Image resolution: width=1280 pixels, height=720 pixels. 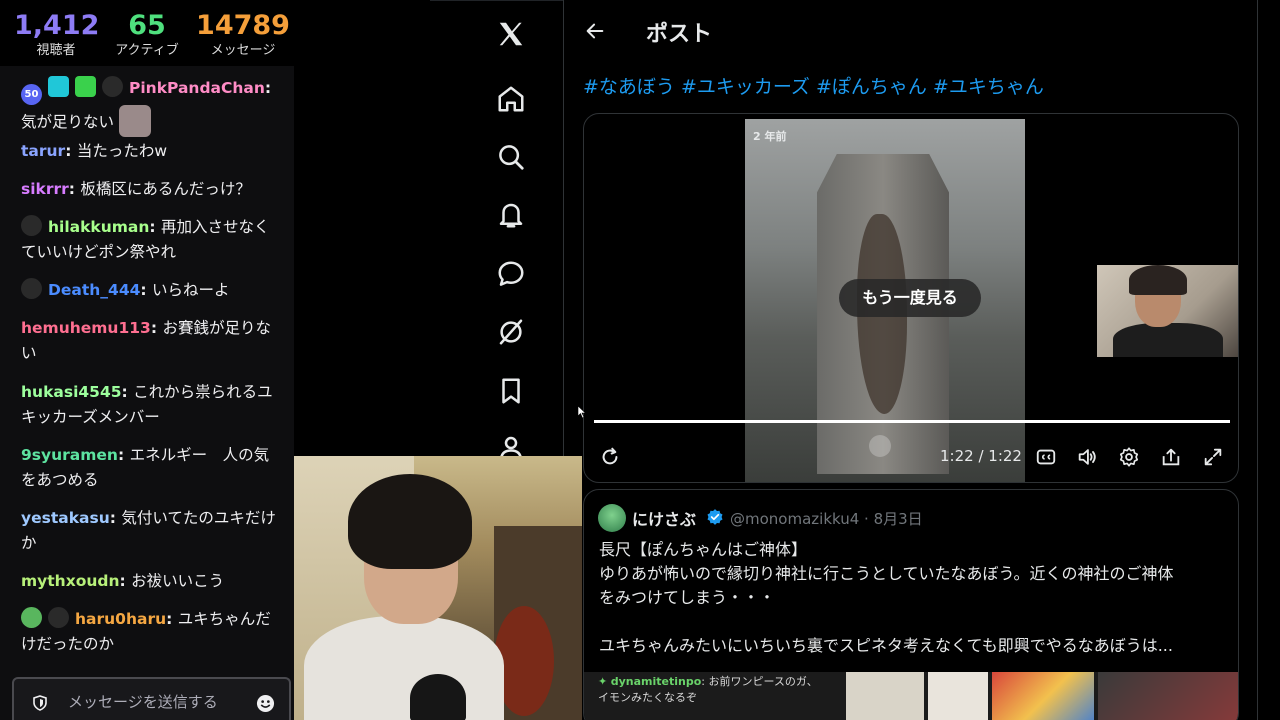 I want to click on subscriber-badge-icon: 50, so click(x=31, y=94).